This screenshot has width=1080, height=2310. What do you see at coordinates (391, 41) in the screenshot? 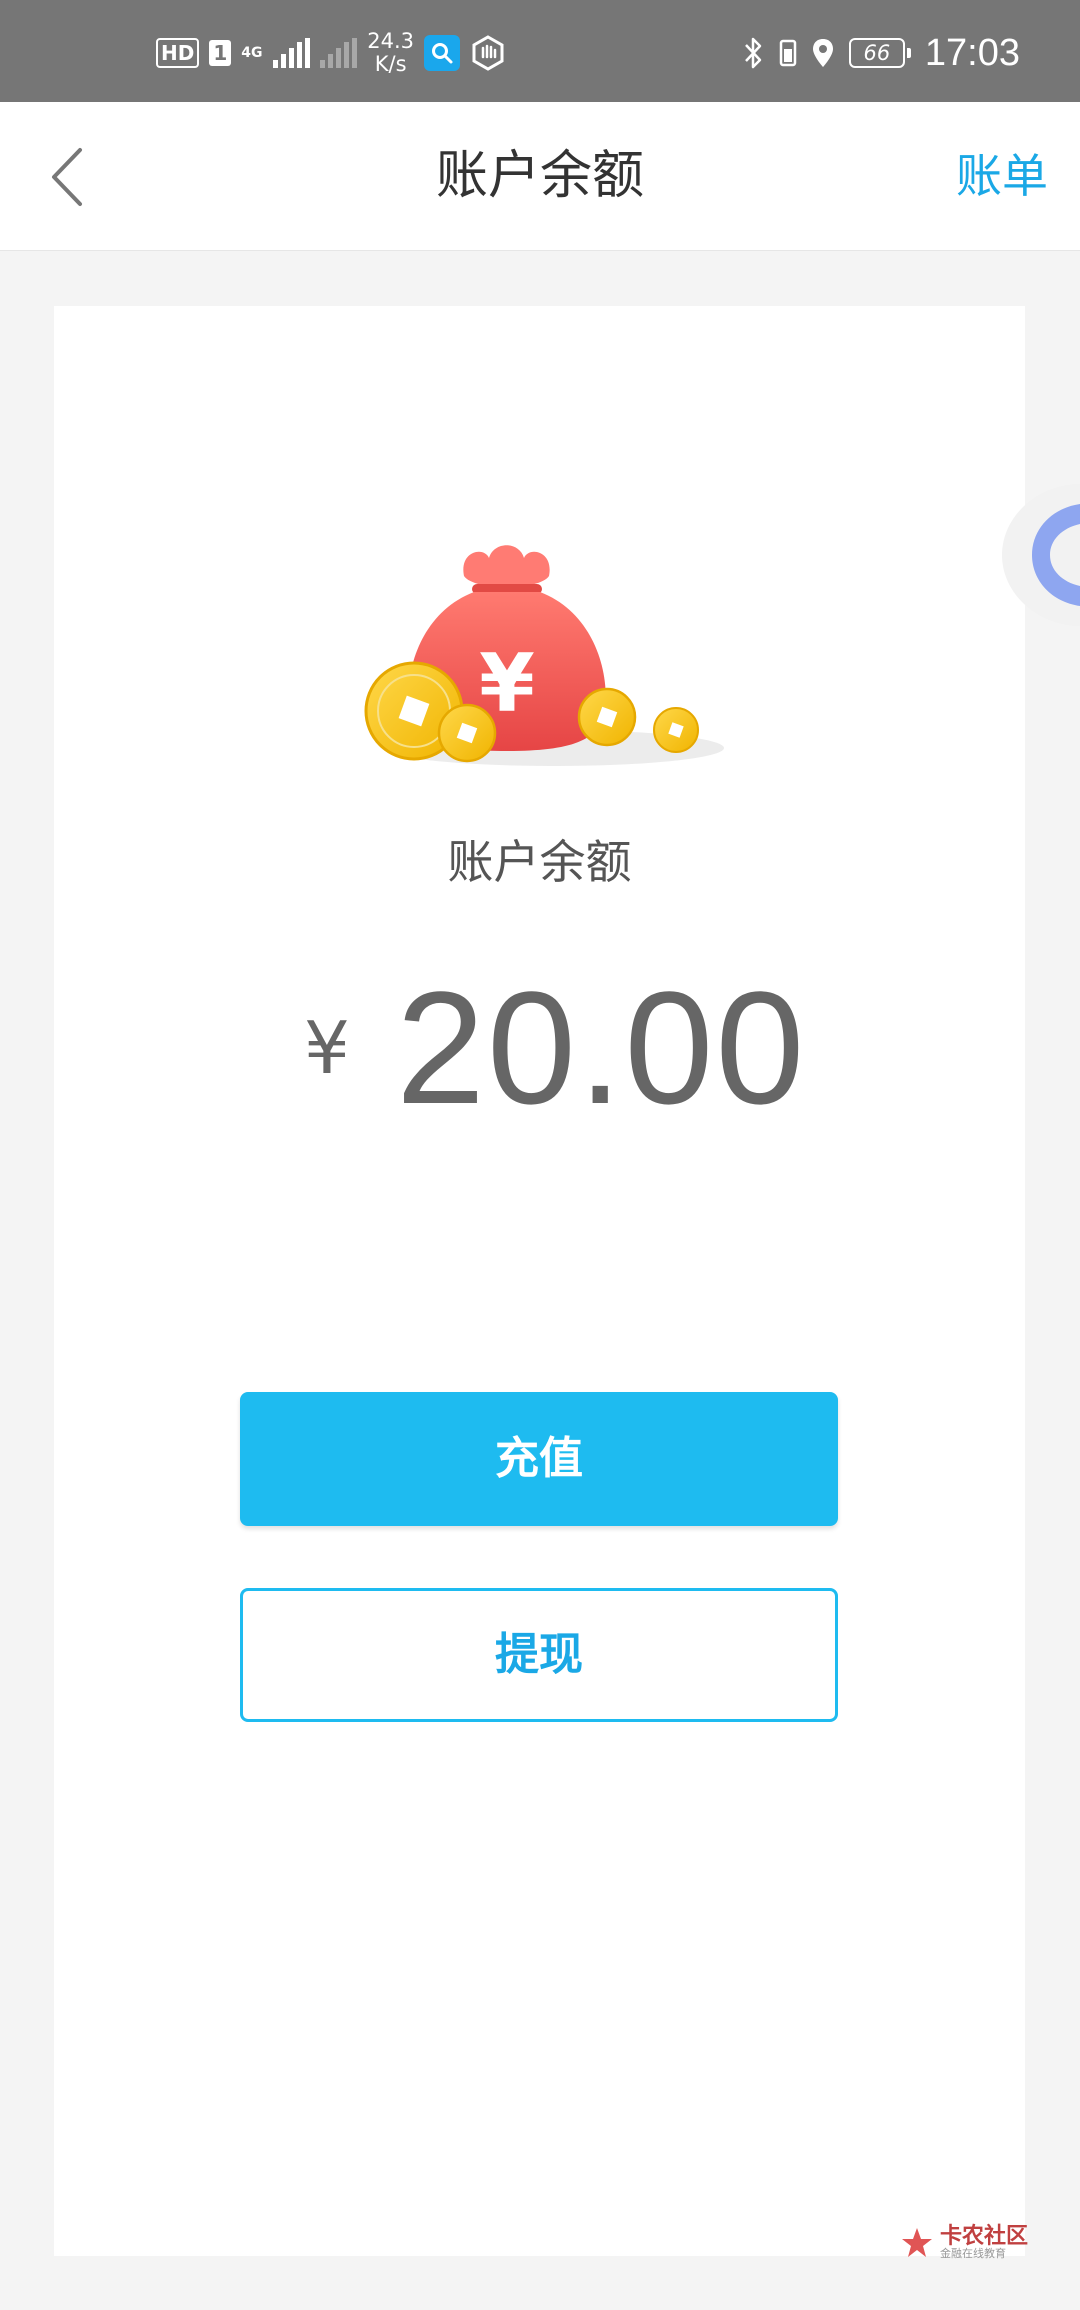
I see `speed-value: 24.3` at bounding box center [391, 41].